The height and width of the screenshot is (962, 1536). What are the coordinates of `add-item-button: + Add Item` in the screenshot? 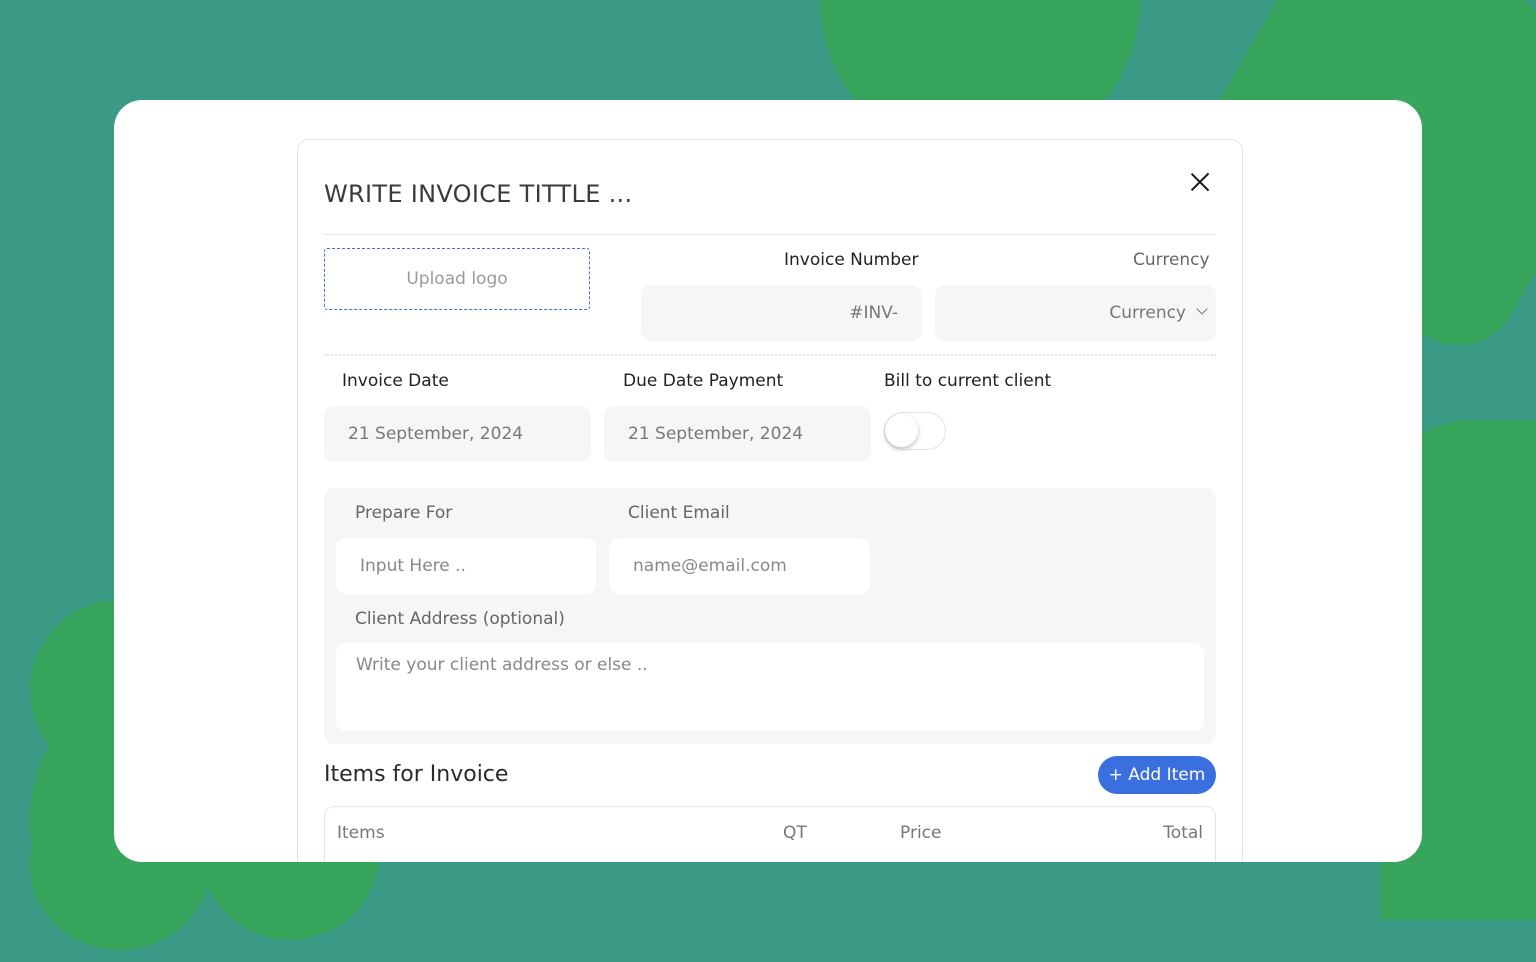 It's located at (1157, 775).